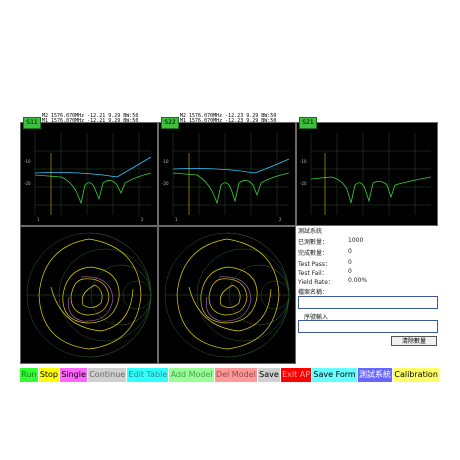  What do you see at coordinates (315, 264) in the screenshot?
I see `test-pass-label: Test Pass：` at bounding box center [315, 264].